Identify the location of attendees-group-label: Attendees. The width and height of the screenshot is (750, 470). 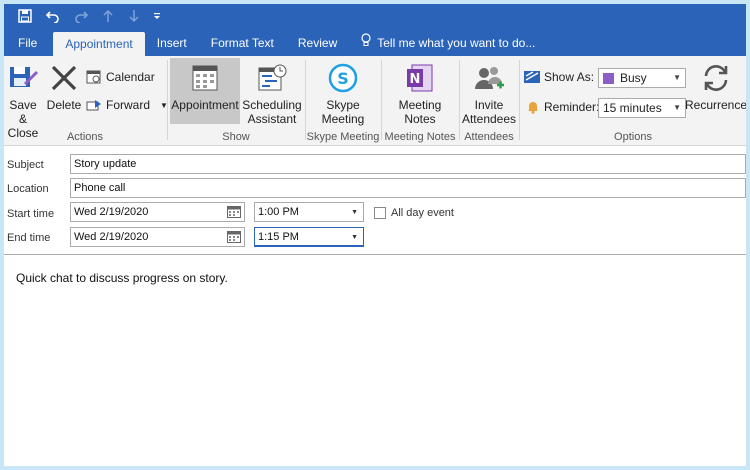
(489, 137).